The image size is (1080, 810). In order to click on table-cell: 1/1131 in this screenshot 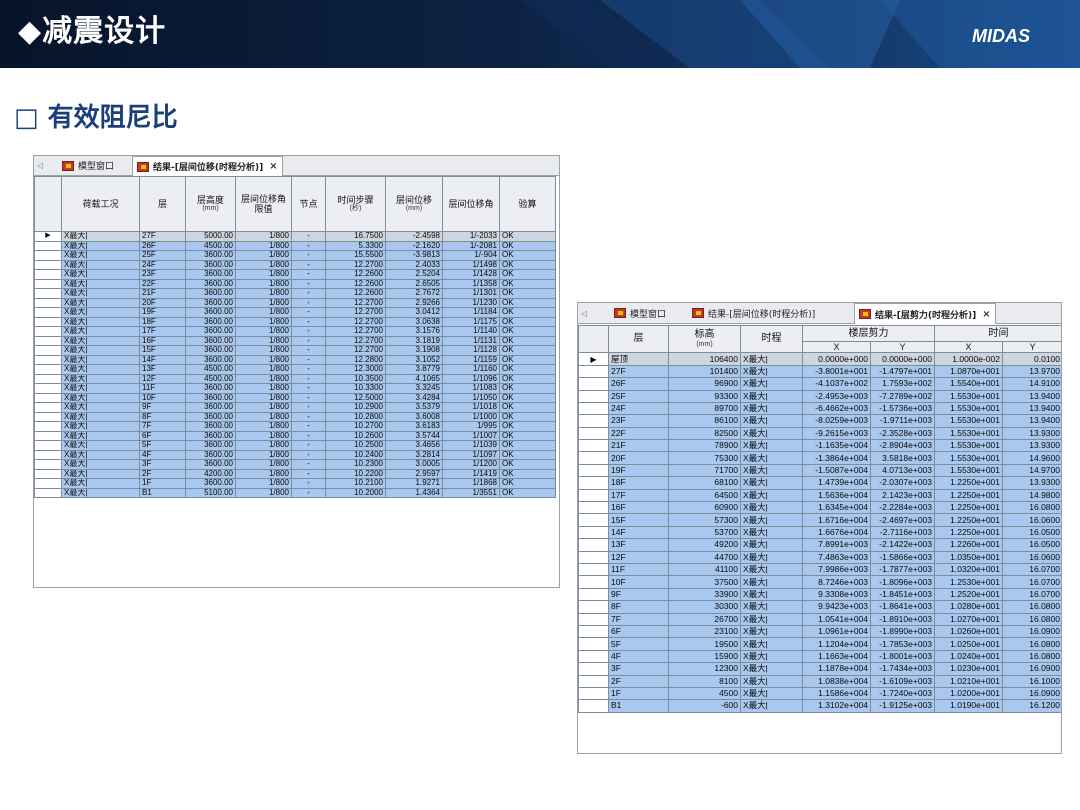, I will do `click(471, 340)`.